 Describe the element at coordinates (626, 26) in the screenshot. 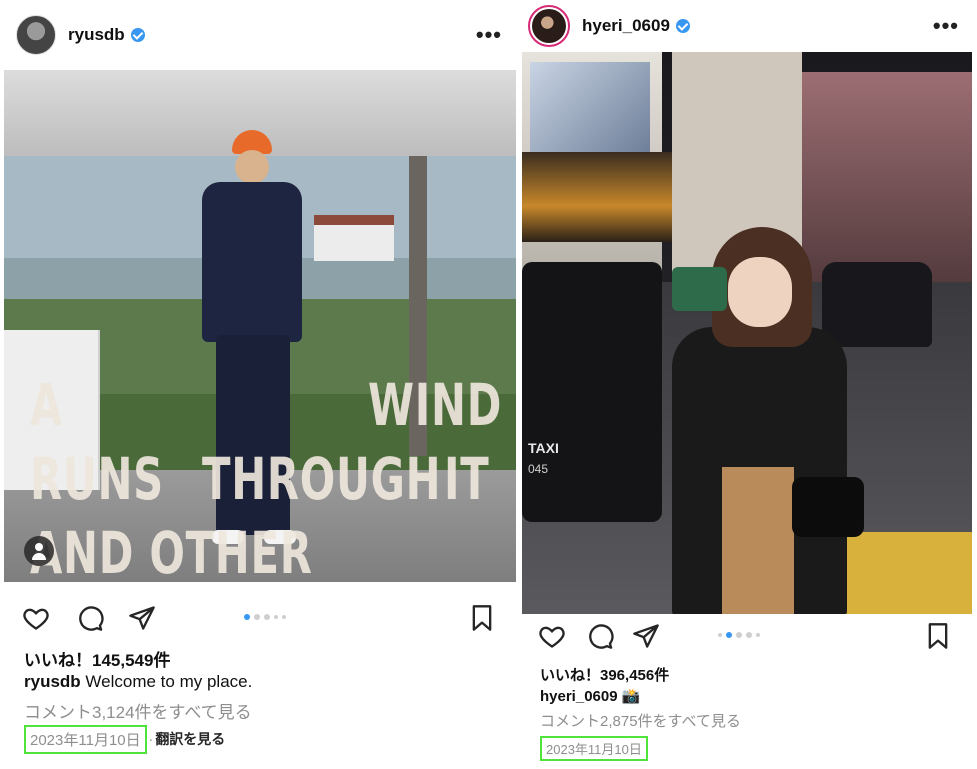

I see `username: hyeri_0609` at that location.